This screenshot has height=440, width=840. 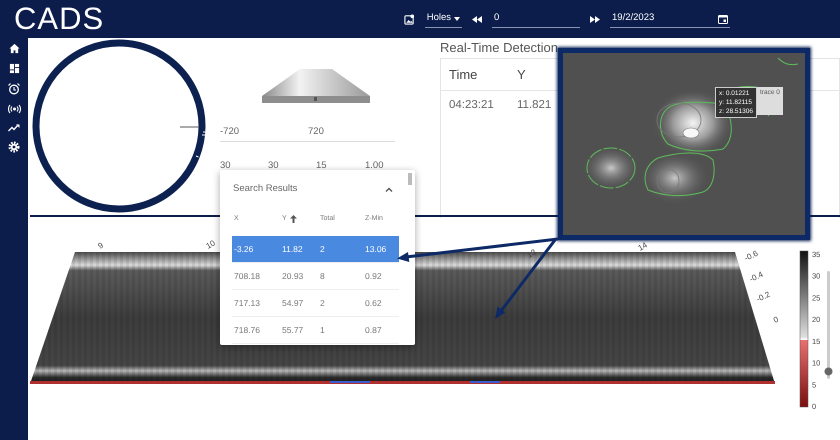 I want to click on axis-tick-label: 9, so click(x=100, y=245).